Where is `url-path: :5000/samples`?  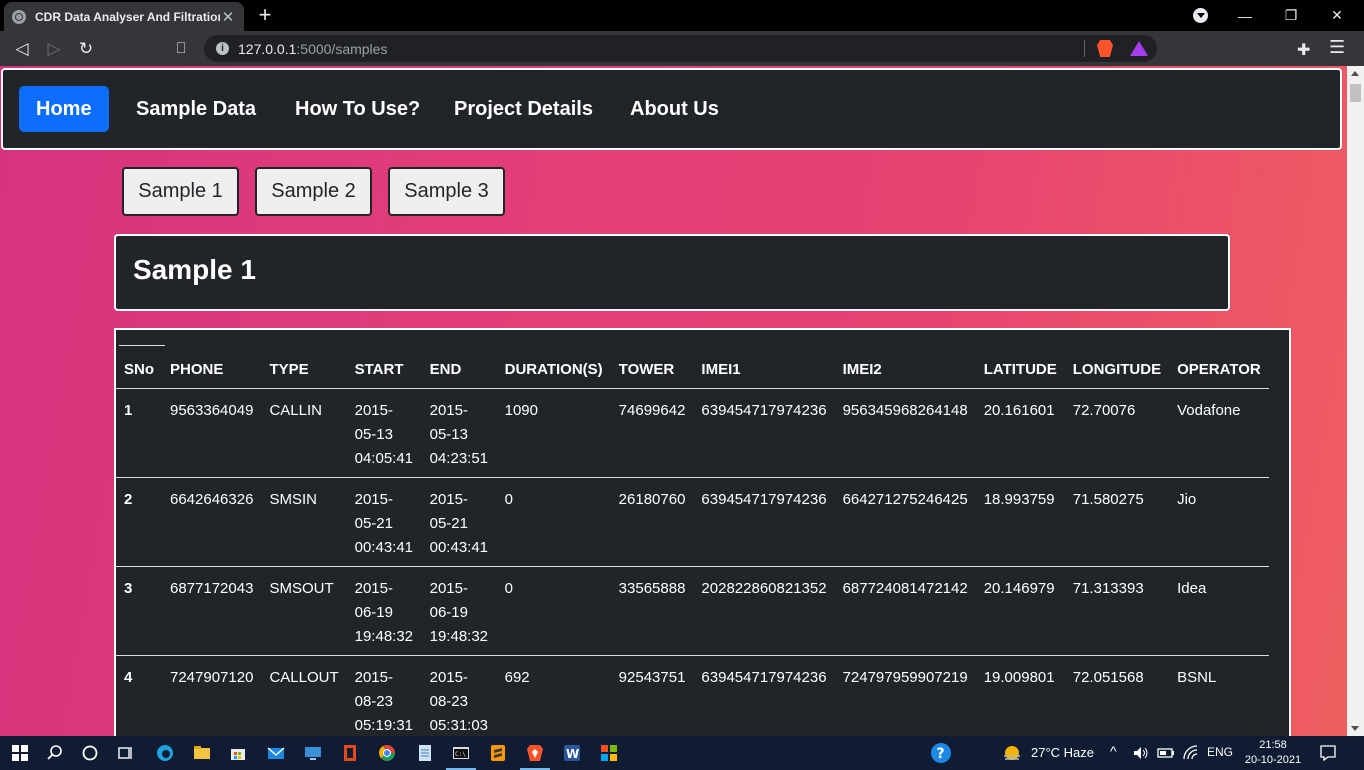 url-path: :5000/samples is located at coordinates (342, 48).